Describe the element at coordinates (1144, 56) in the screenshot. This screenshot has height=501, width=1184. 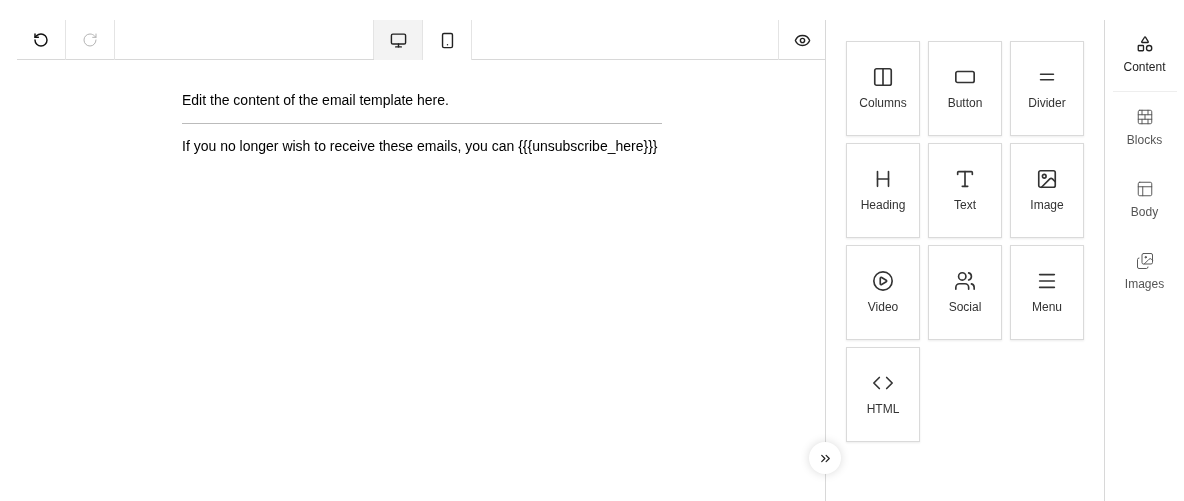
I see `sidebar-tab: Content` at that location.